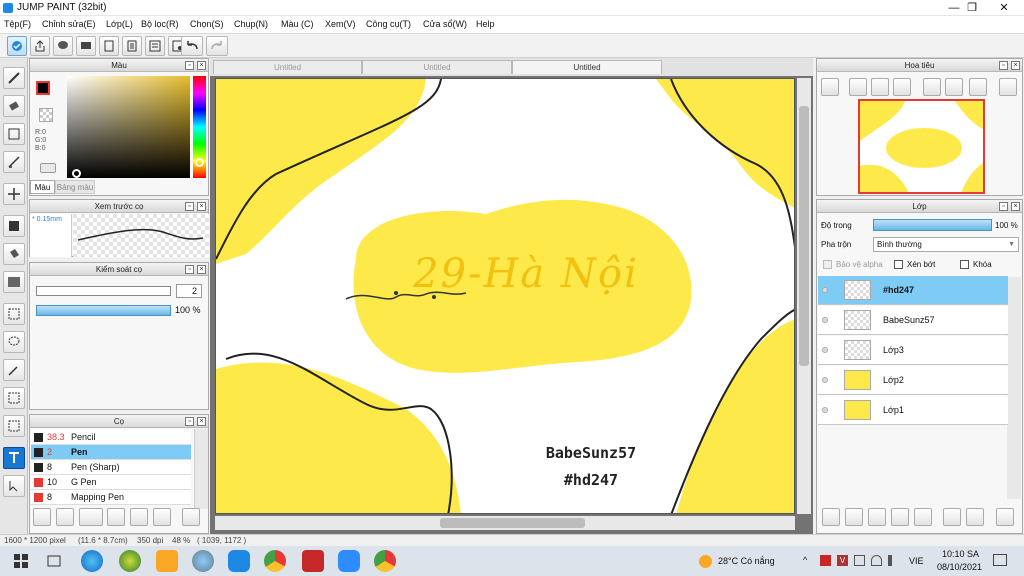  What do you see at coordinates (191, 517) in the screenshot?
I see `brush-delete-button` at bounding box center [191, 517].